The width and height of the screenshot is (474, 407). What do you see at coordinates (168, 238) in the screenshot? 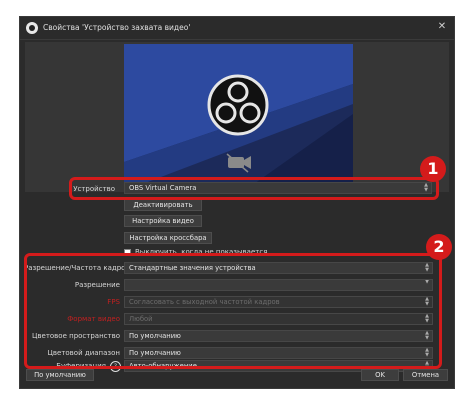
I see `crossbar-settings-button: Настройка кроссбара` at bounding box center [168, 238].